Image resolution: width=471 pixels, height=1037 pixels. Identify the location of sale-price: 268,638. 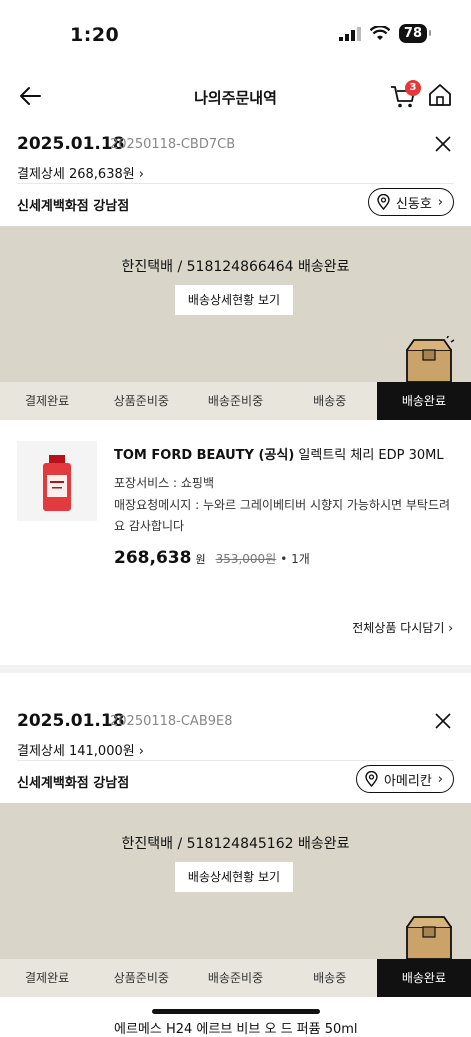
(153, 558).